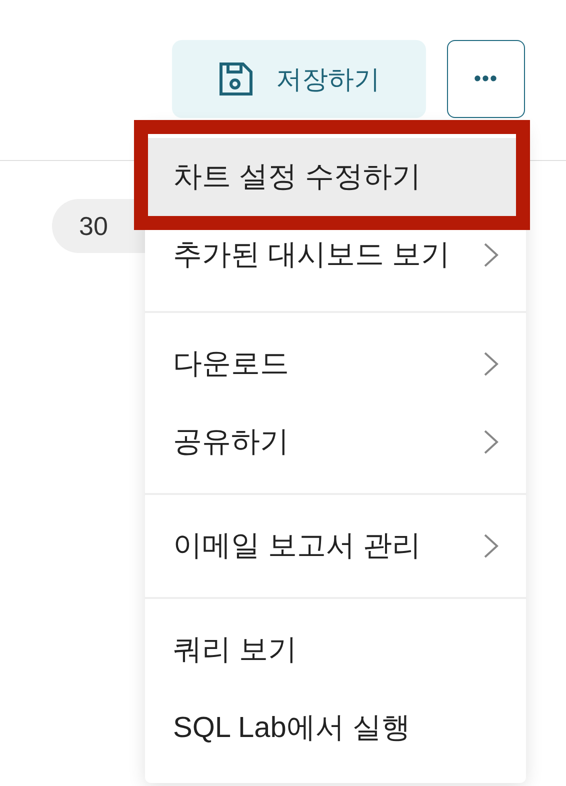 The height and width of the screenshot is (786, 566). Describe the element at coordinates (335, 650) in the screenshot. I see `menu-item: 쿼리 보기` at that location.